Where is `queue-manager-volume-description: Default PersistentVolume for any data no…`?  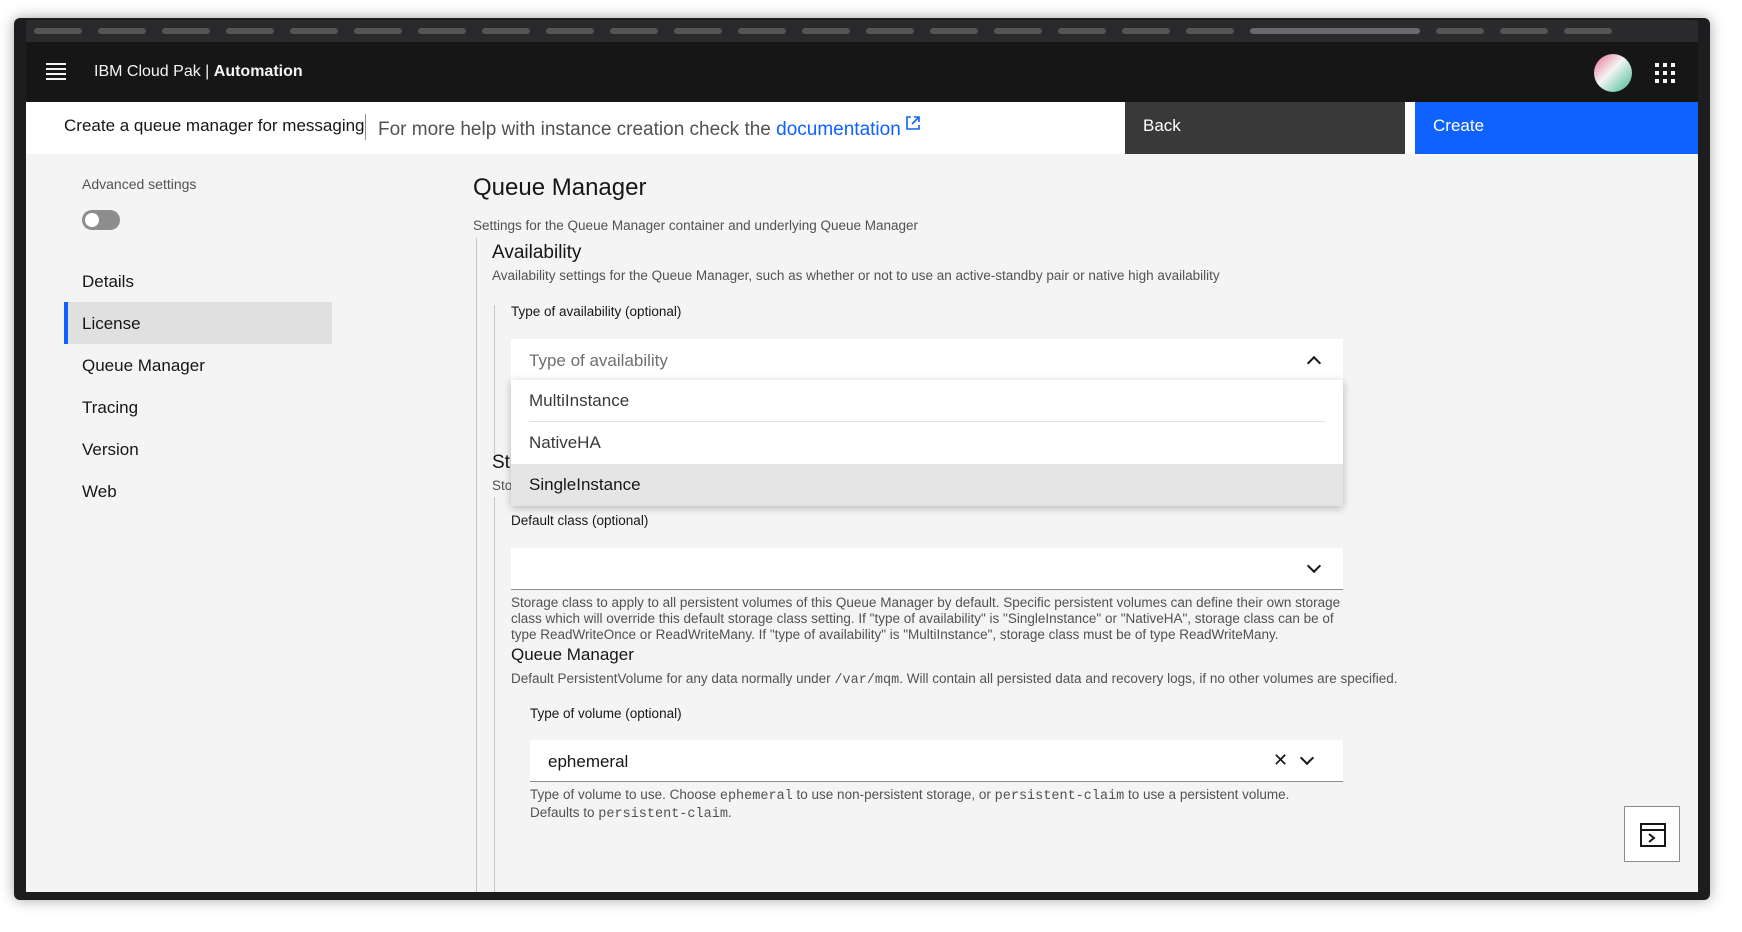
queue-manager-volume-description: Default PersistentVolume for any data no… is located at coordinates (954, 679).